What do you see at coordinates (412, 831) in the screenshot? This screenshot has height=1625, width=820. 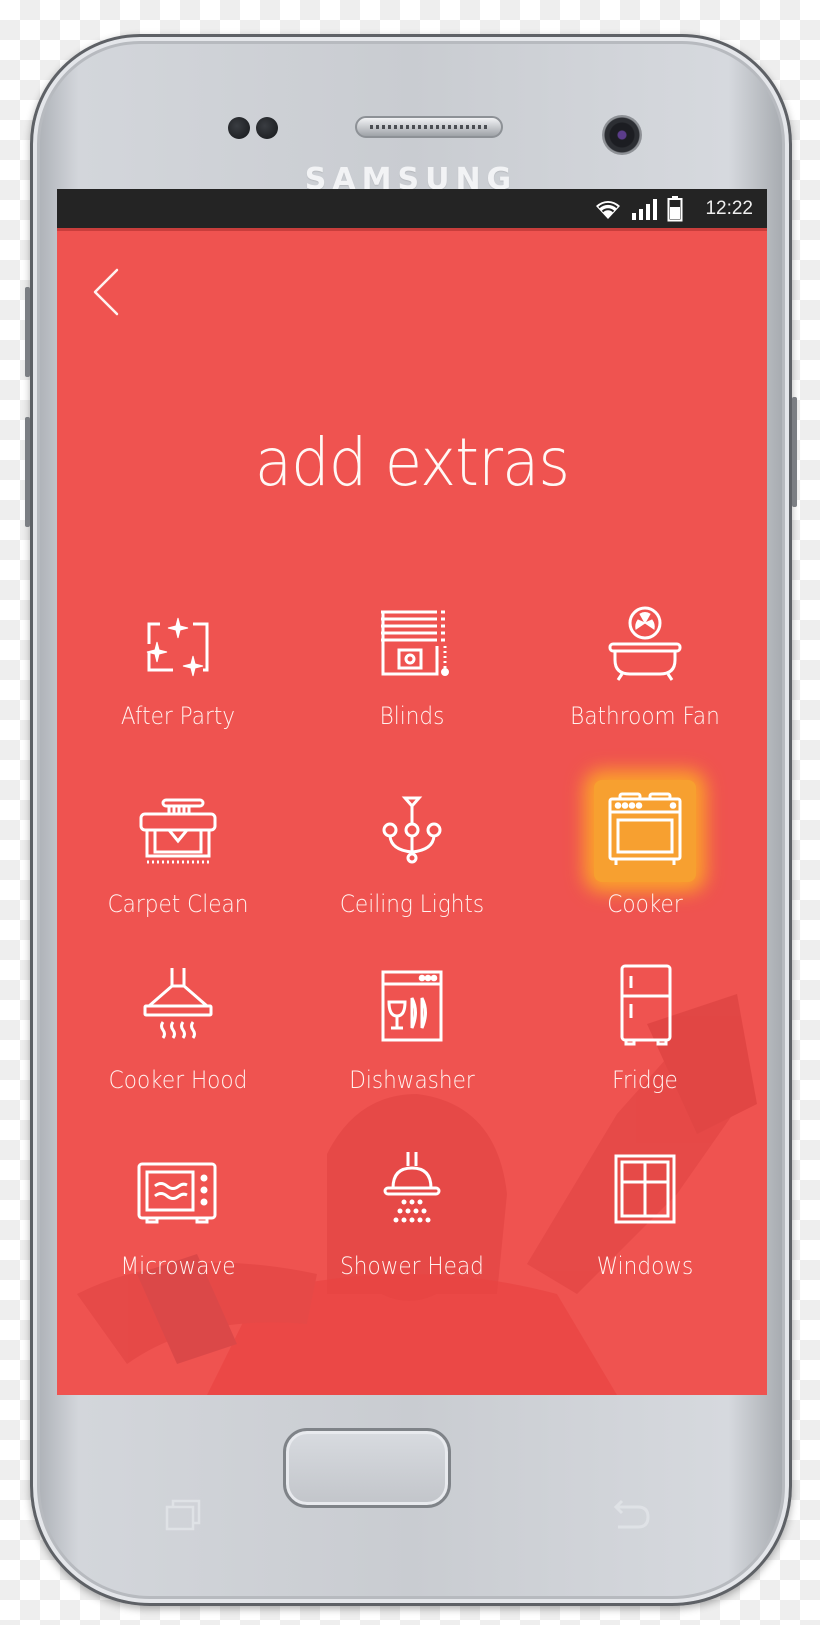 I see `chandelier-icon` at bounding box center [412, 831].